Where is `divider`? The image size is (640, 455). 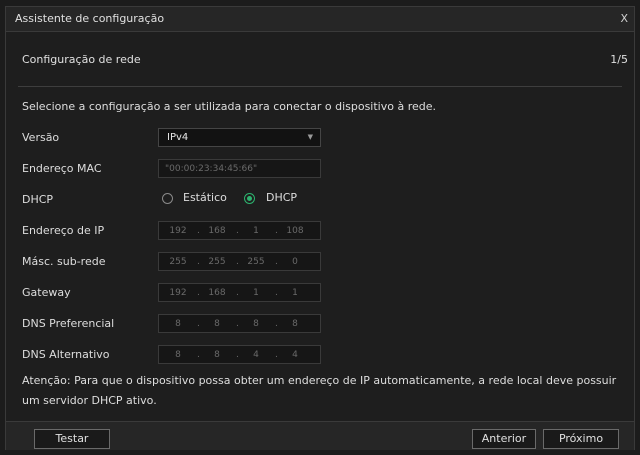
divider is located at coordinates (320, 86).